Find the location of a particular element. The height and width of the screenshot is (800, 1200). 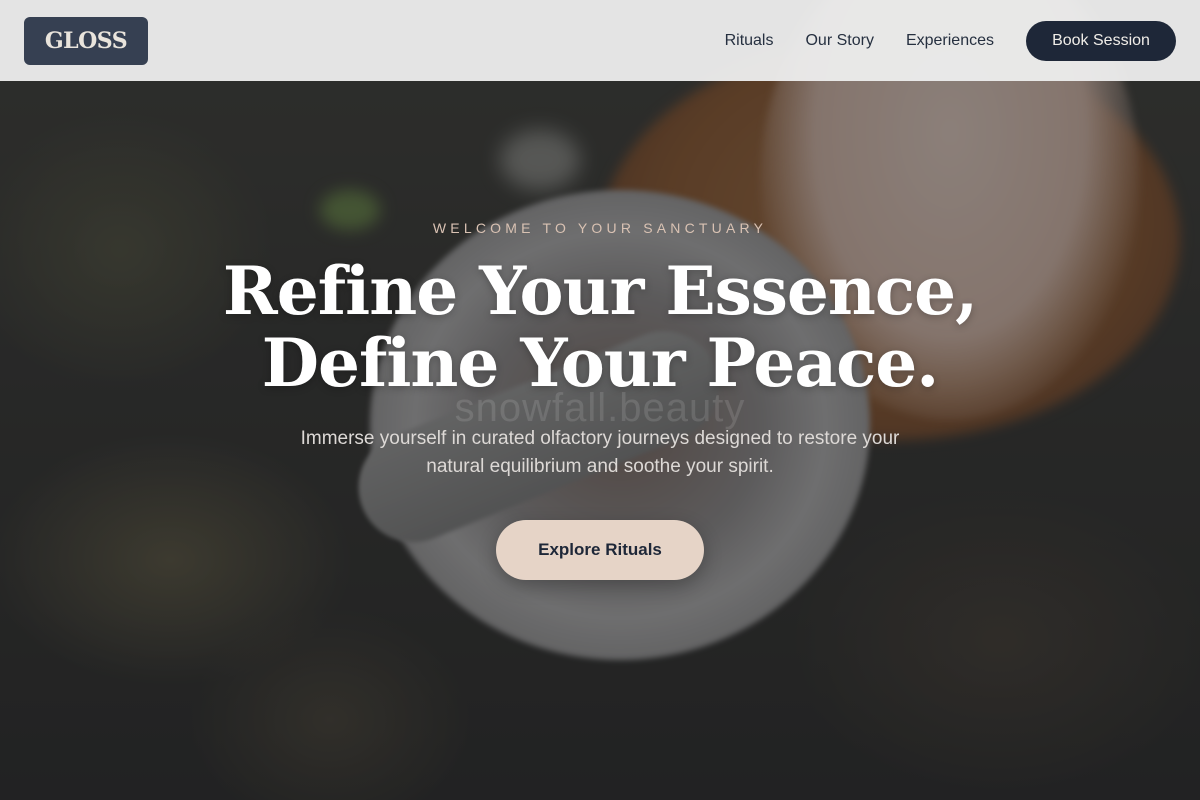

hero-eyebrow: WELCOME TO YOUR SANCTUARY is located at coordinates (600, 228).